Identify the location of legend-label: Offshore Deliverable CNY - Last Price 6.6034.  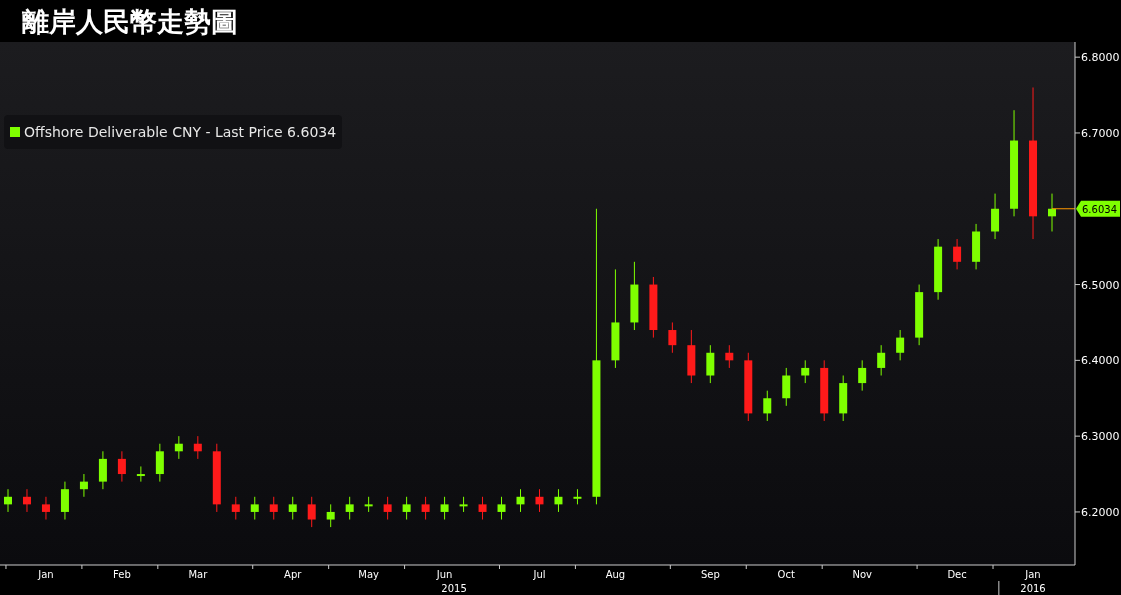
(180, 132).